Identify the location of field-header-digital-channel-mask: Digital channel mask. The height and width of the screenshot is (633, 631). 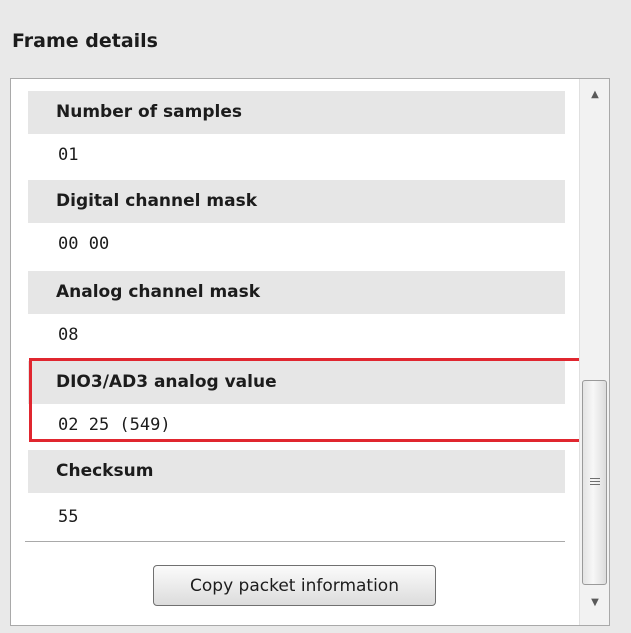
(296, 201).